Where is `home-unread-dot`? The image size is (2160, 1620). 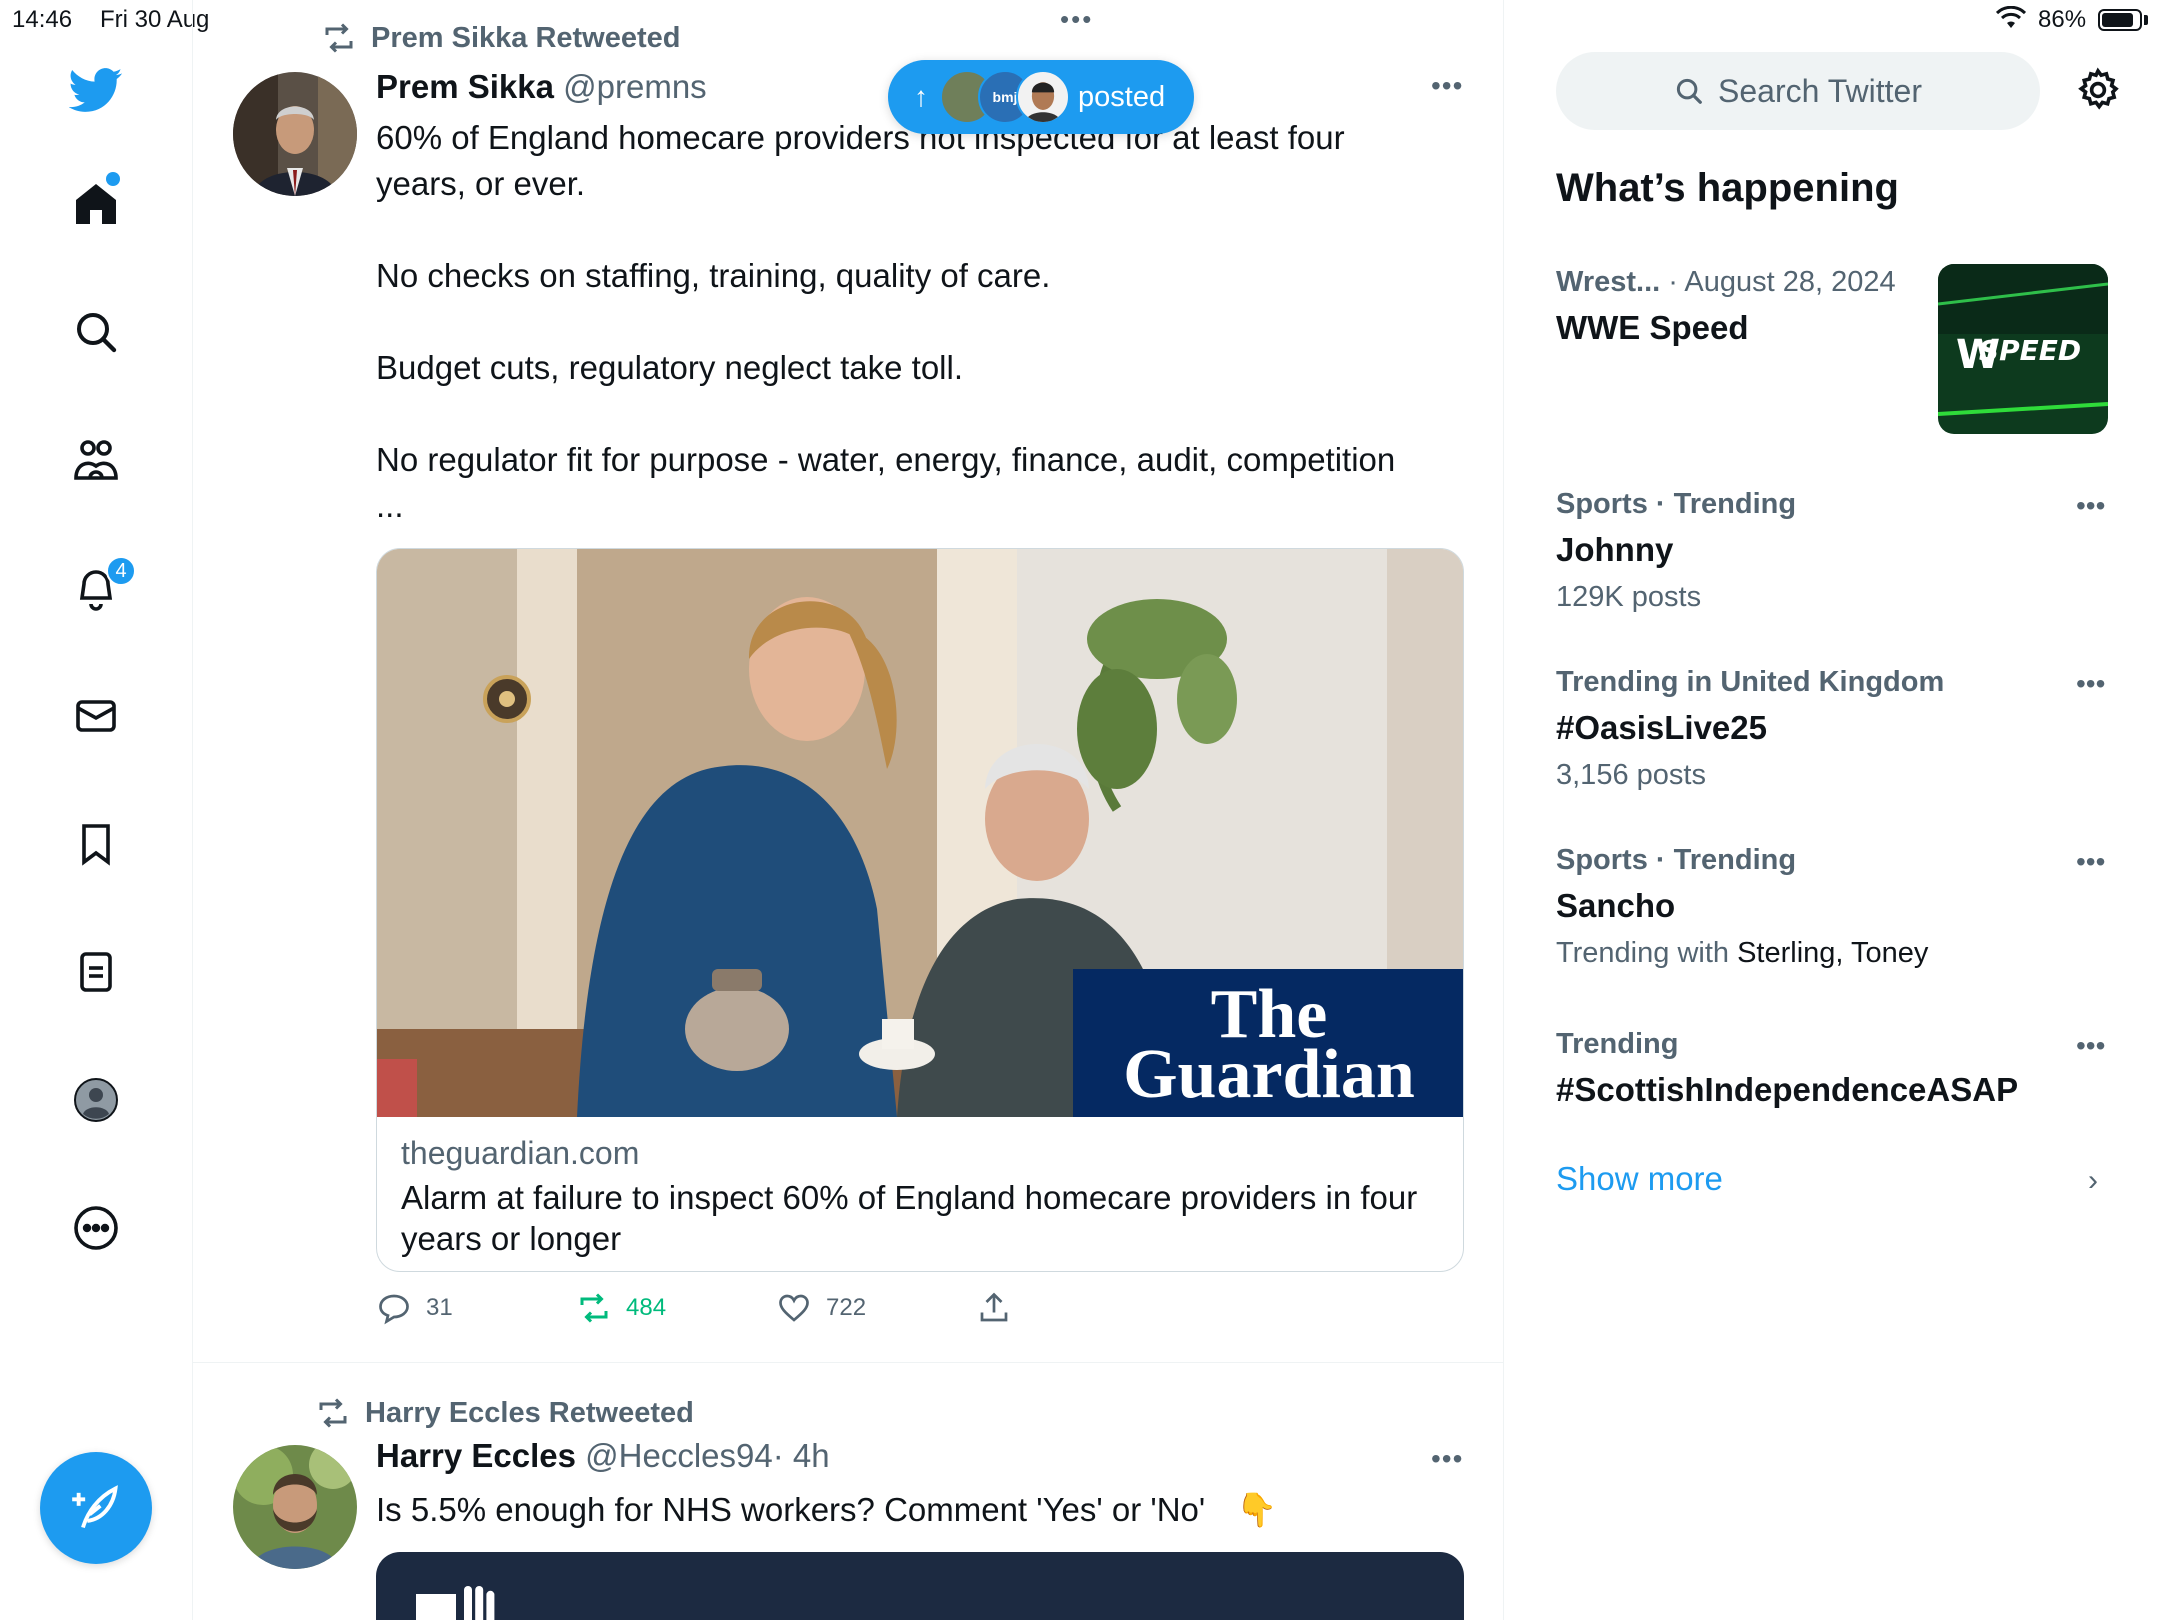
home-unread-dot is located at coordinates (113, 179).